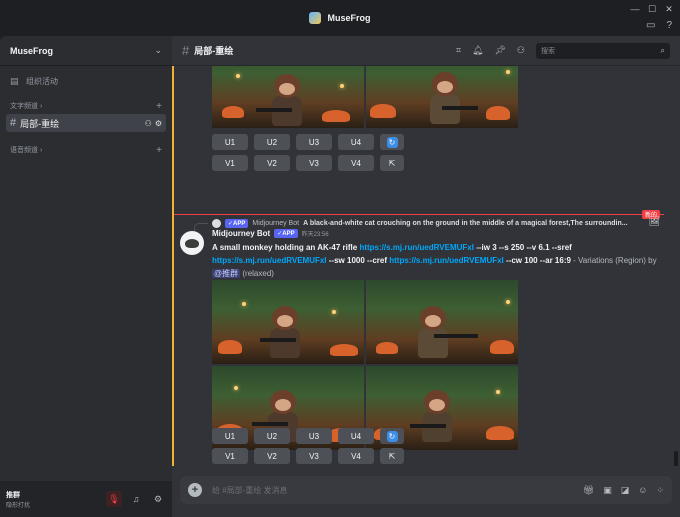 This screenshot has width=680, height=517. Describe the element at coordinates (14, 80) in the screenshot. I see `calendar-icon: ▤` at that location.